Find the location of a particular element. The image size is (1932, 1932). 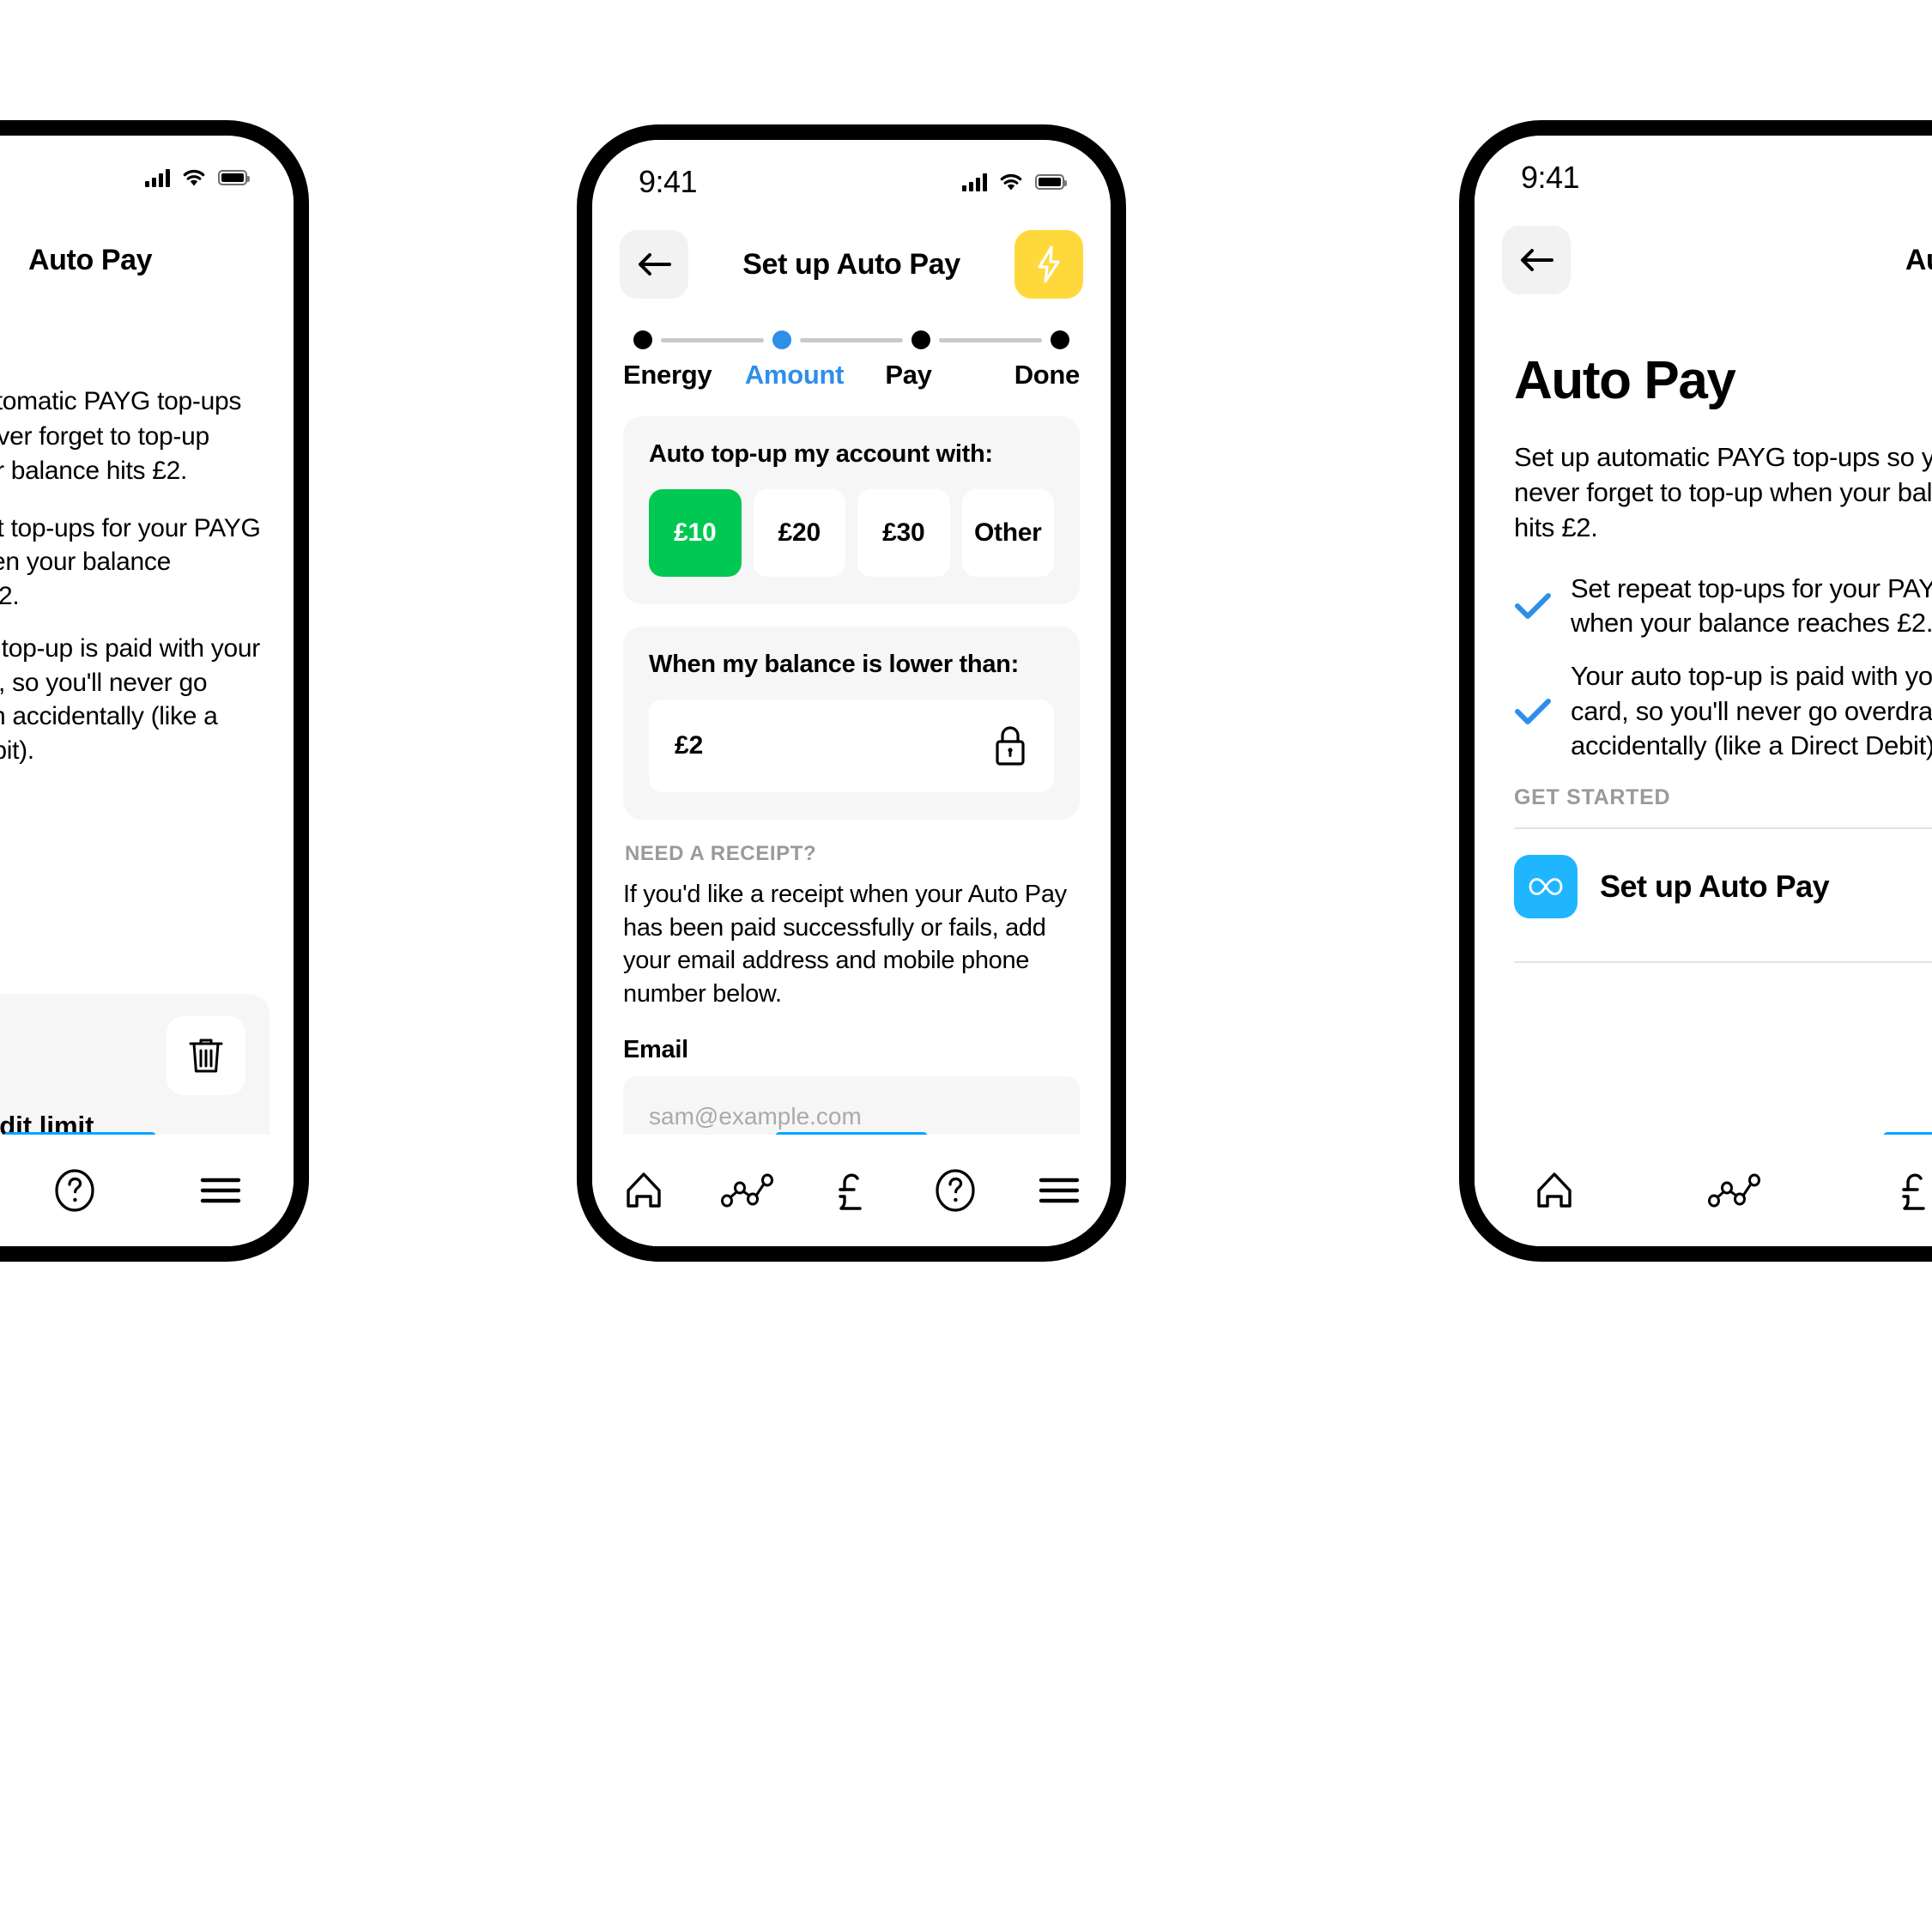

amount-option-30: £30 is located at coordinates (903, 533).